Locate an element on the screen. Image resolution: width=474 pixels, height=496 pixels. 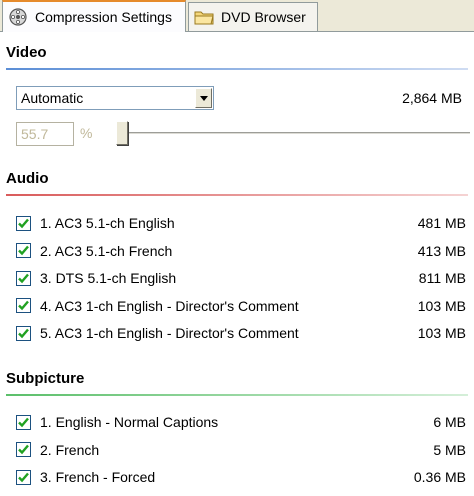
dropdown-arrow-icon is located at coordinates (203, 98).